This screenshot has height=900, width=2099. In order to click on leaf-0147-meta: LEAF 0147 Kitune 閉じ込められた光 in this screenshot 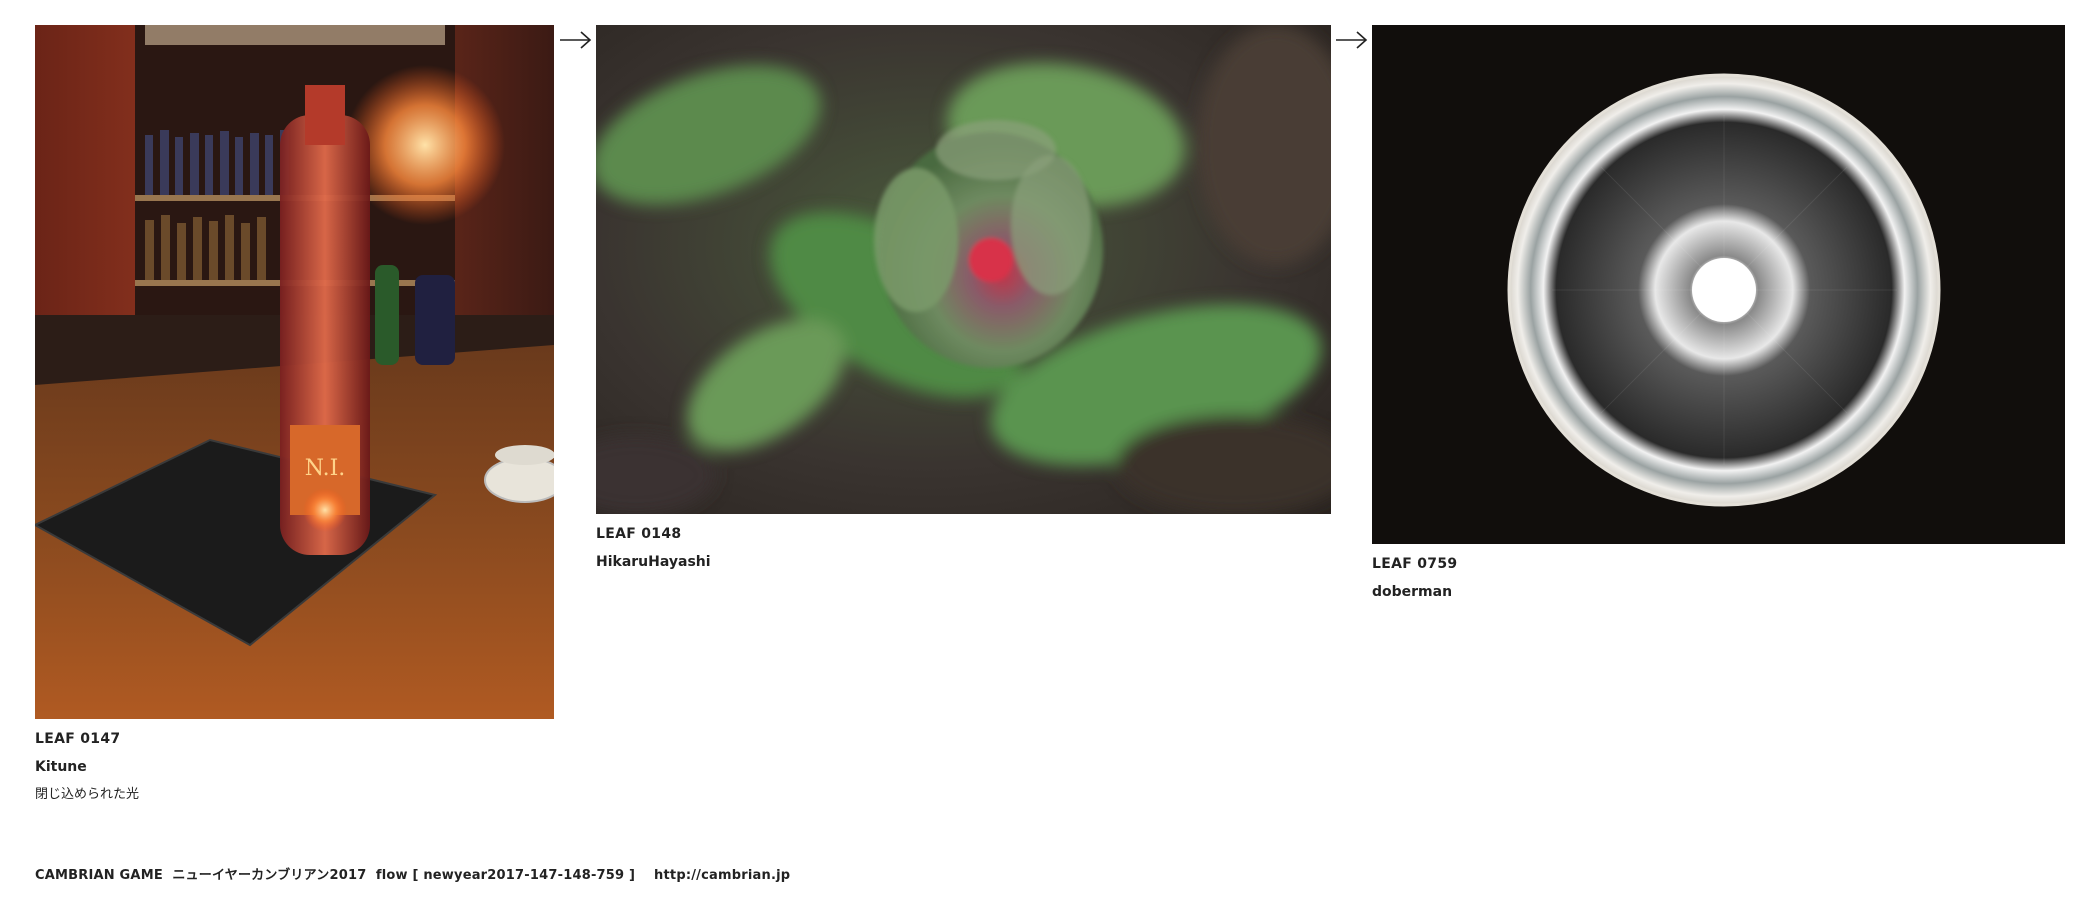, I will do `click(294, 767)`.